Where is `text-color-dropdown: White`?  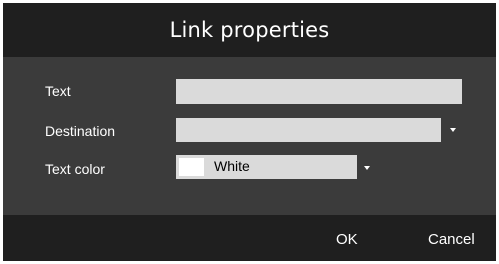 text-color-dropdown: White is located at coordinates (266, 167).